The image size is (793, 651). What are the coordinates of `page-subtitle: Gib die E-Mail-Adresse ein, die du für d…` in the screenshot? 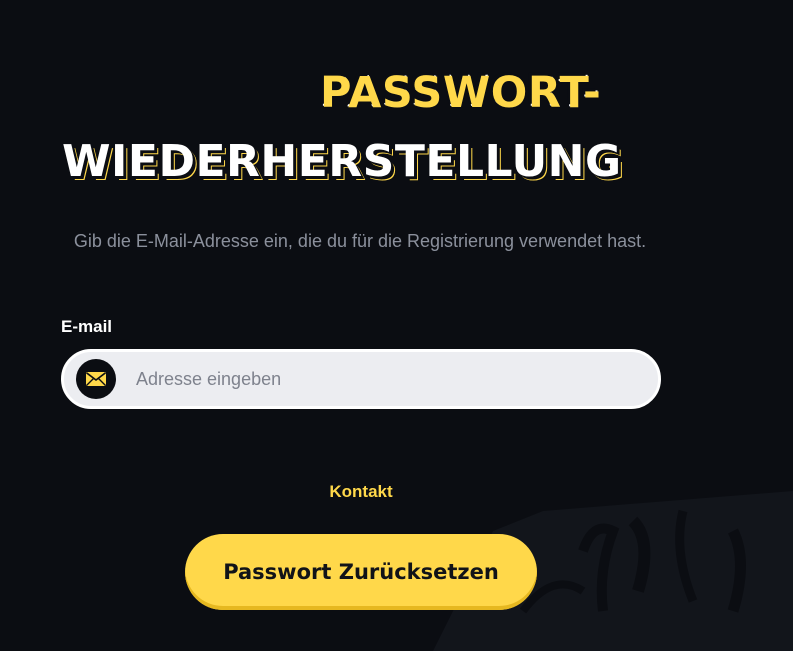 It's located at (360, 241).